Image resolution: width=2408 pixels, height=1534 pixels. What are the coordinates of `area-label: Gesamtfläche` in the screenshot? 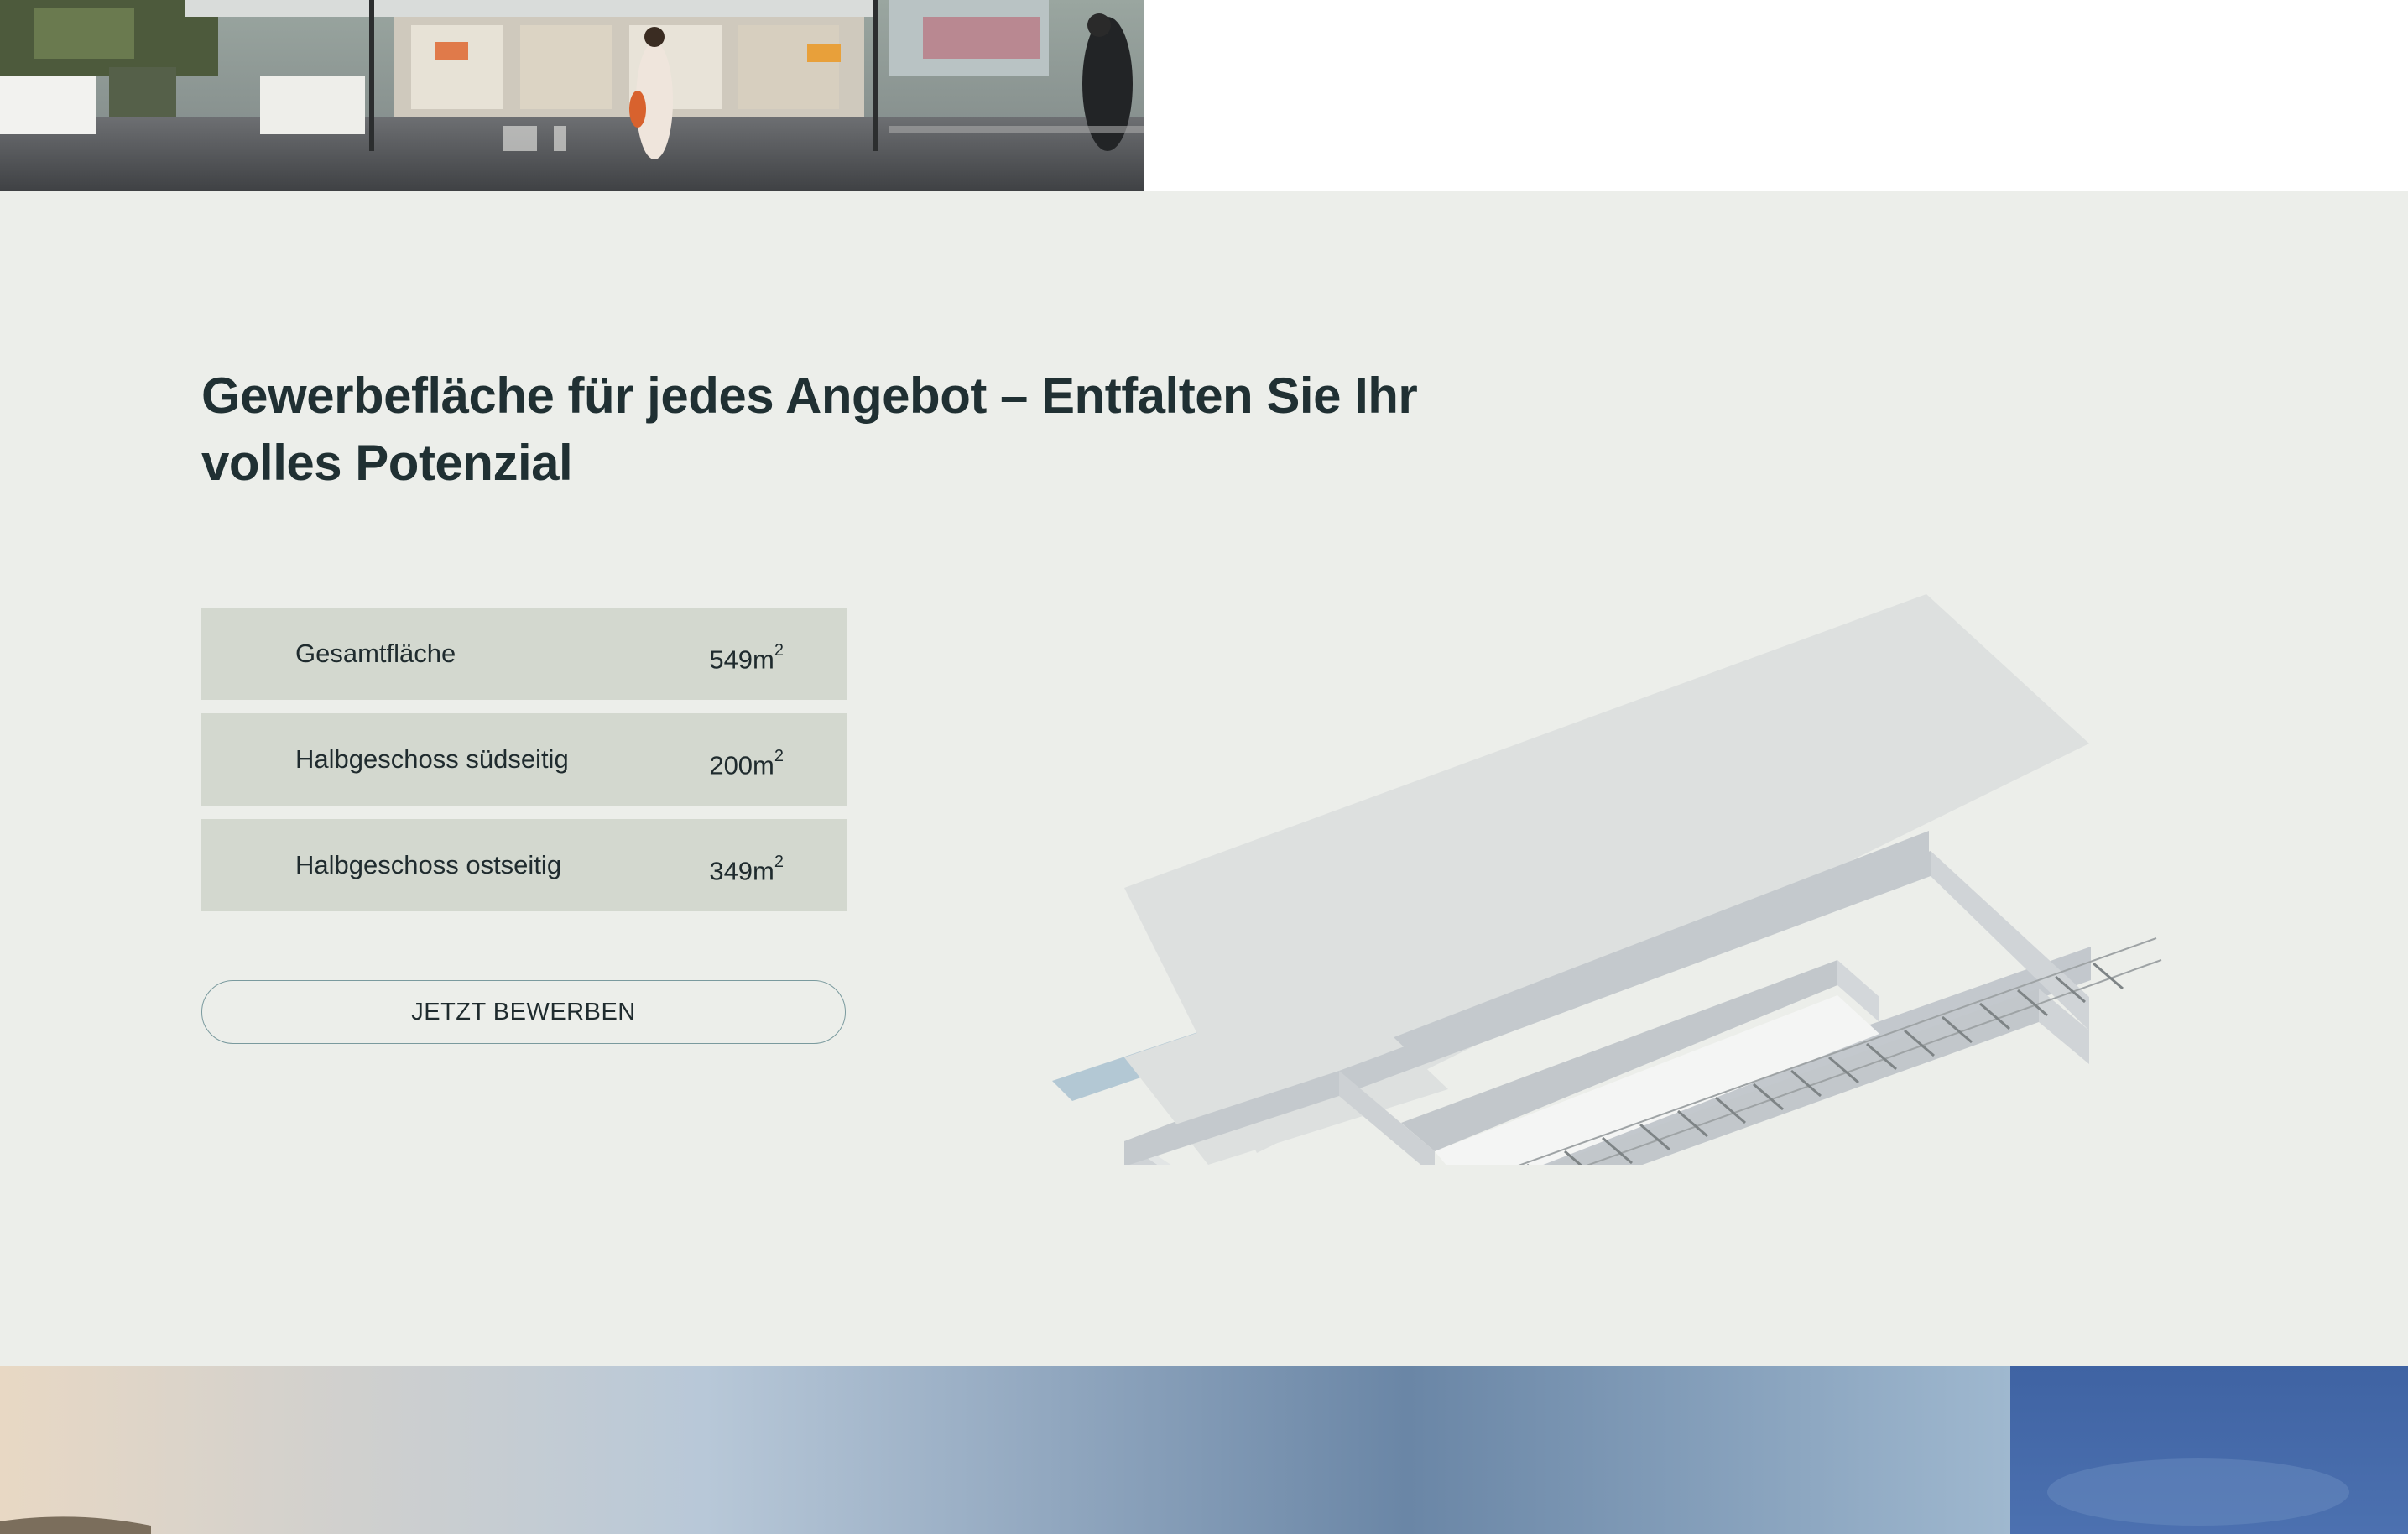 It's located at (375, 653).